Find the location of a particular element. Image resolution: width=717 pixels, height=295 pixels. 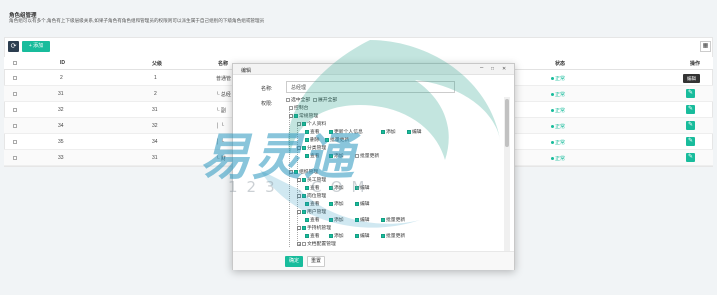

select-all-checkbox is located at coordinates (15, 63).